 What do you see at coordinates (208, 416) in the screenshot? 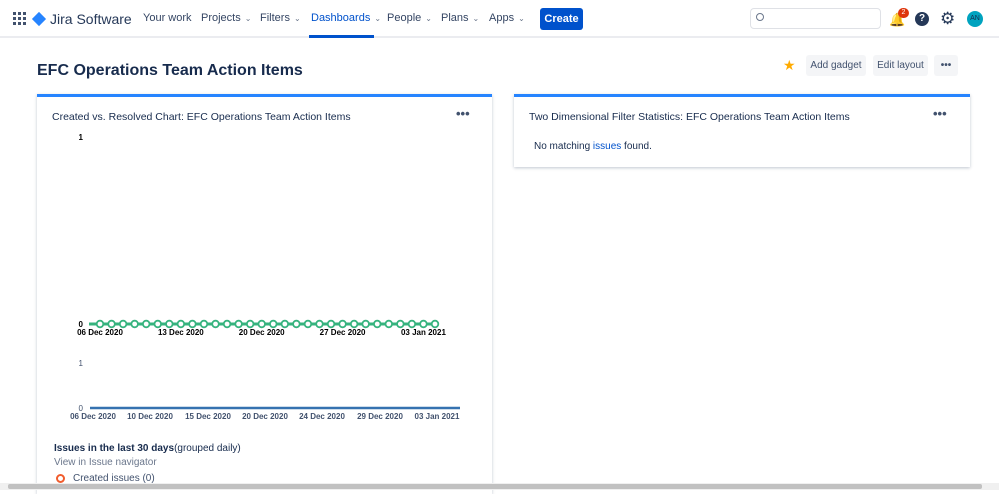
I see `x-tick-label: 15 Dec 2020` at bounding box center [208, 416].